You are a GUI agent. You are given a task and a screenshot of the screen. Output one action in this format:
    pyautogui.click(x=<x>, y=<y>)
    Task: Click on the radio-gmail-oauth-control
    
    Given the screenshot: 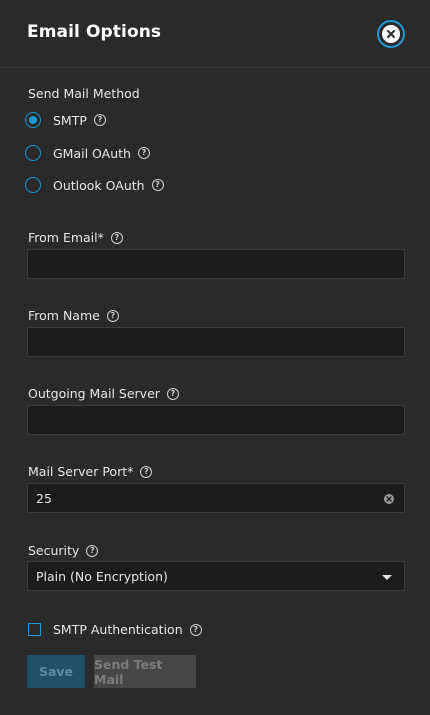 What is the action you would take?
    pyautogui.click(x=33, y=153)
    